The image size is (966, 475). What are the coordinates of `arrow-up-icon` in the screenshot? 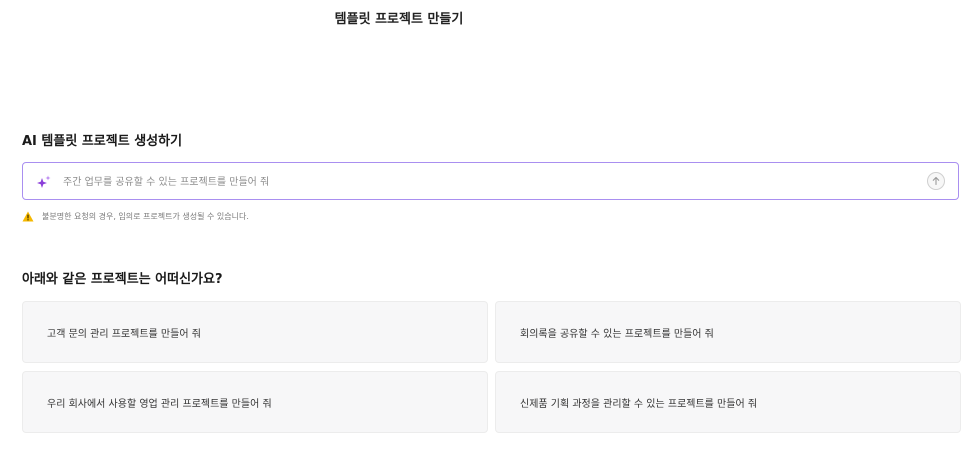 It's located at (936, 181).